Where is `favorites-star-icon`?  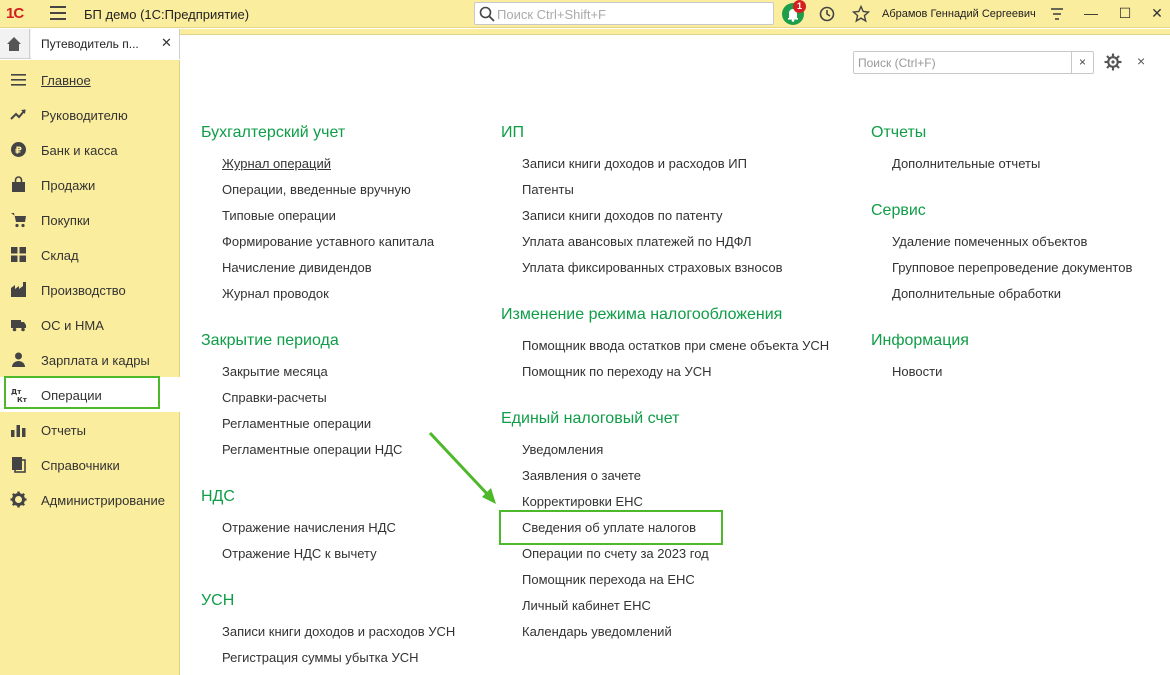 favorites-star-icon is located at coordinates (861, 14).